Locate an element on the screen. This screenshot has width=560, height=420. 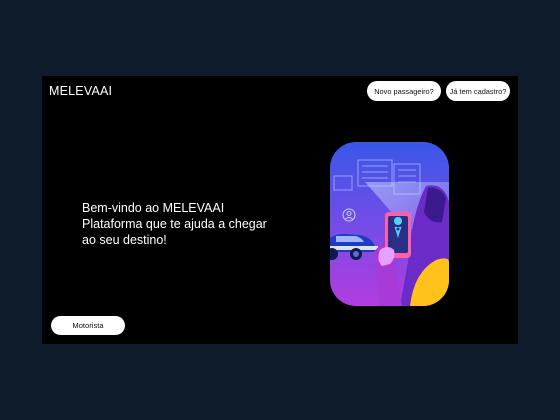
welcome-line-2: Plataforma que te ajuda a chegar is located at coordinates (174, 224).